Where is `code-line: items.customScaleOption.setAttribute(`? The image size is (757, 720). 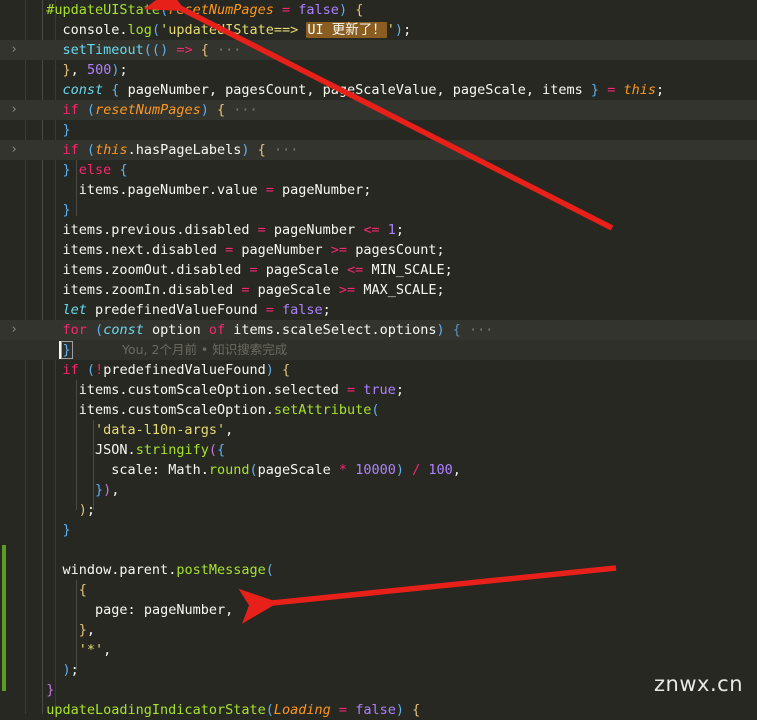 code-line: items.customScaleOption.setAttribute( is located at coordinates (378, 410).